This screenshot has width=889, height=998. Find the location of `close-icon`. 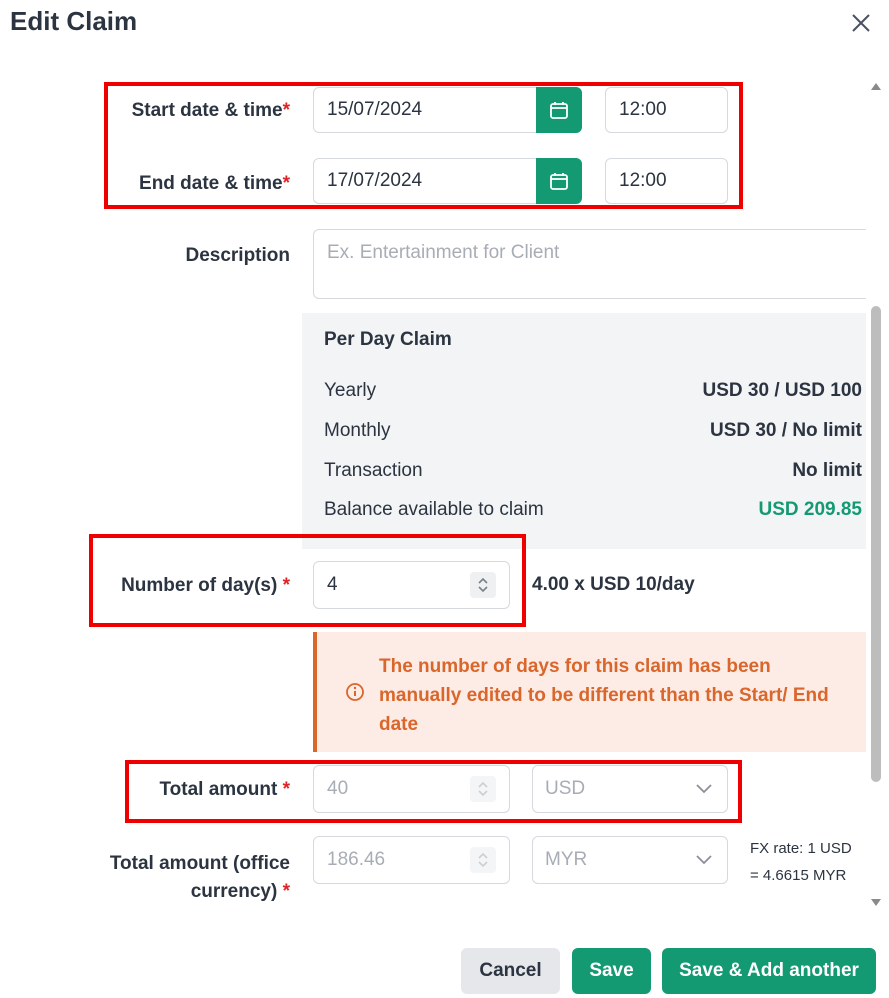

close-icon is located at coordinates (861, 23).